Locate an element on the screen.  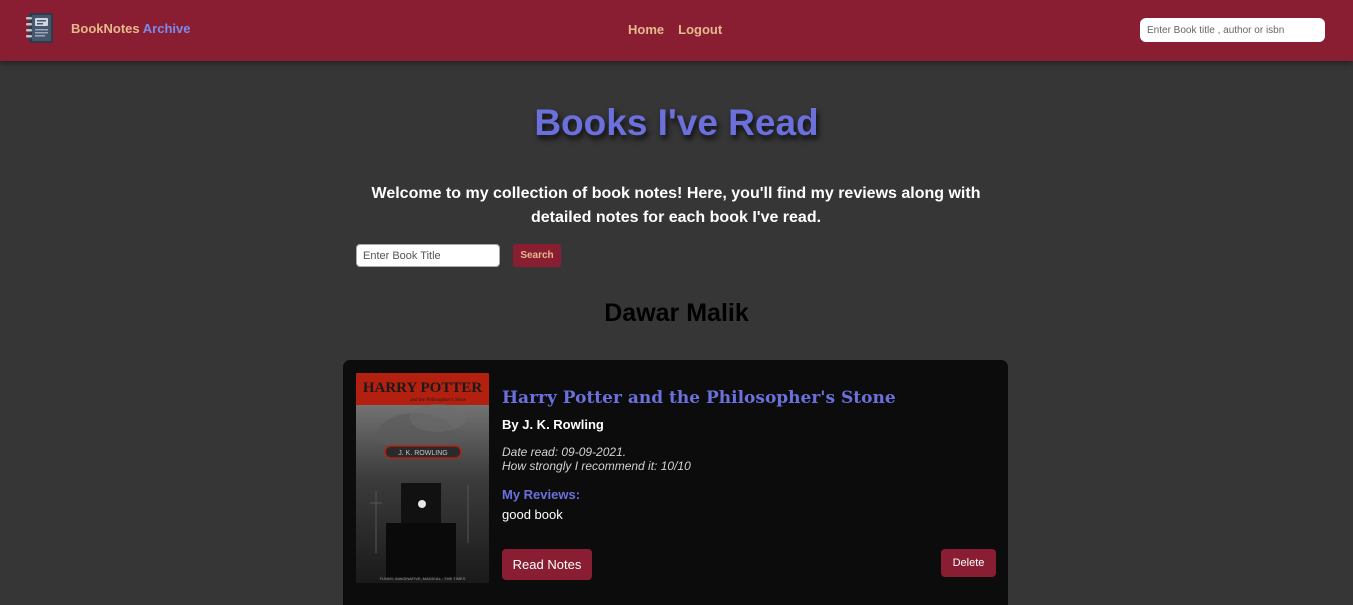
cover-author-text: J. K. ROWLING is located at coordinates (422, 453).